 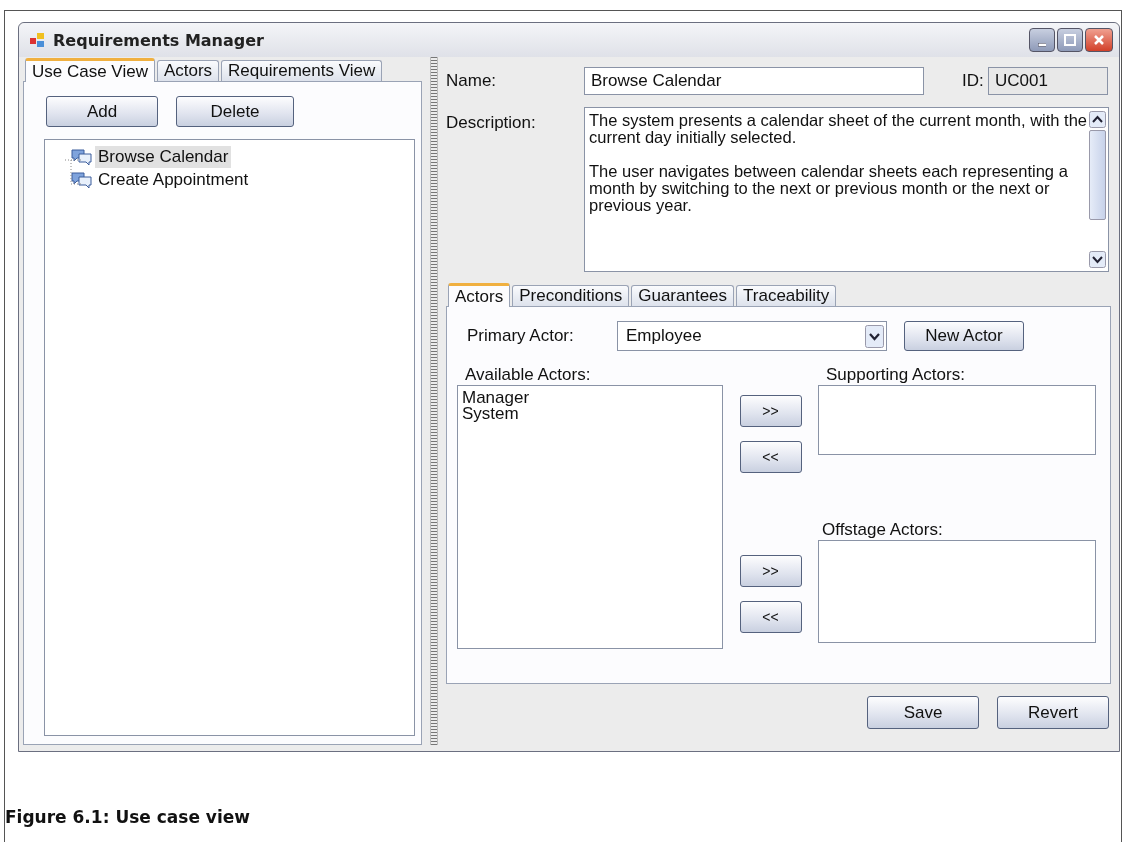 What do you see at coordinates (964, 336) in the screenshot?
I see `new-actor-button: New Actor` at bounding box center [964, 336].